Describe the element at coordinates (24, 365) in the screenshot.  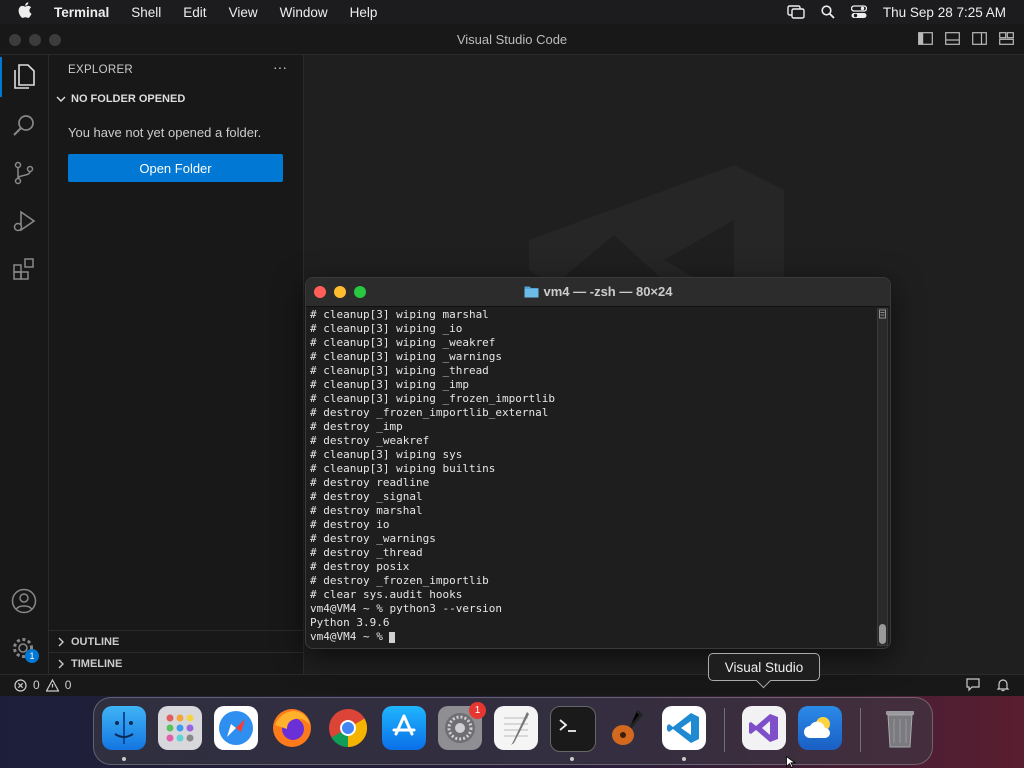
I see `activity-bar: 1` at that location.